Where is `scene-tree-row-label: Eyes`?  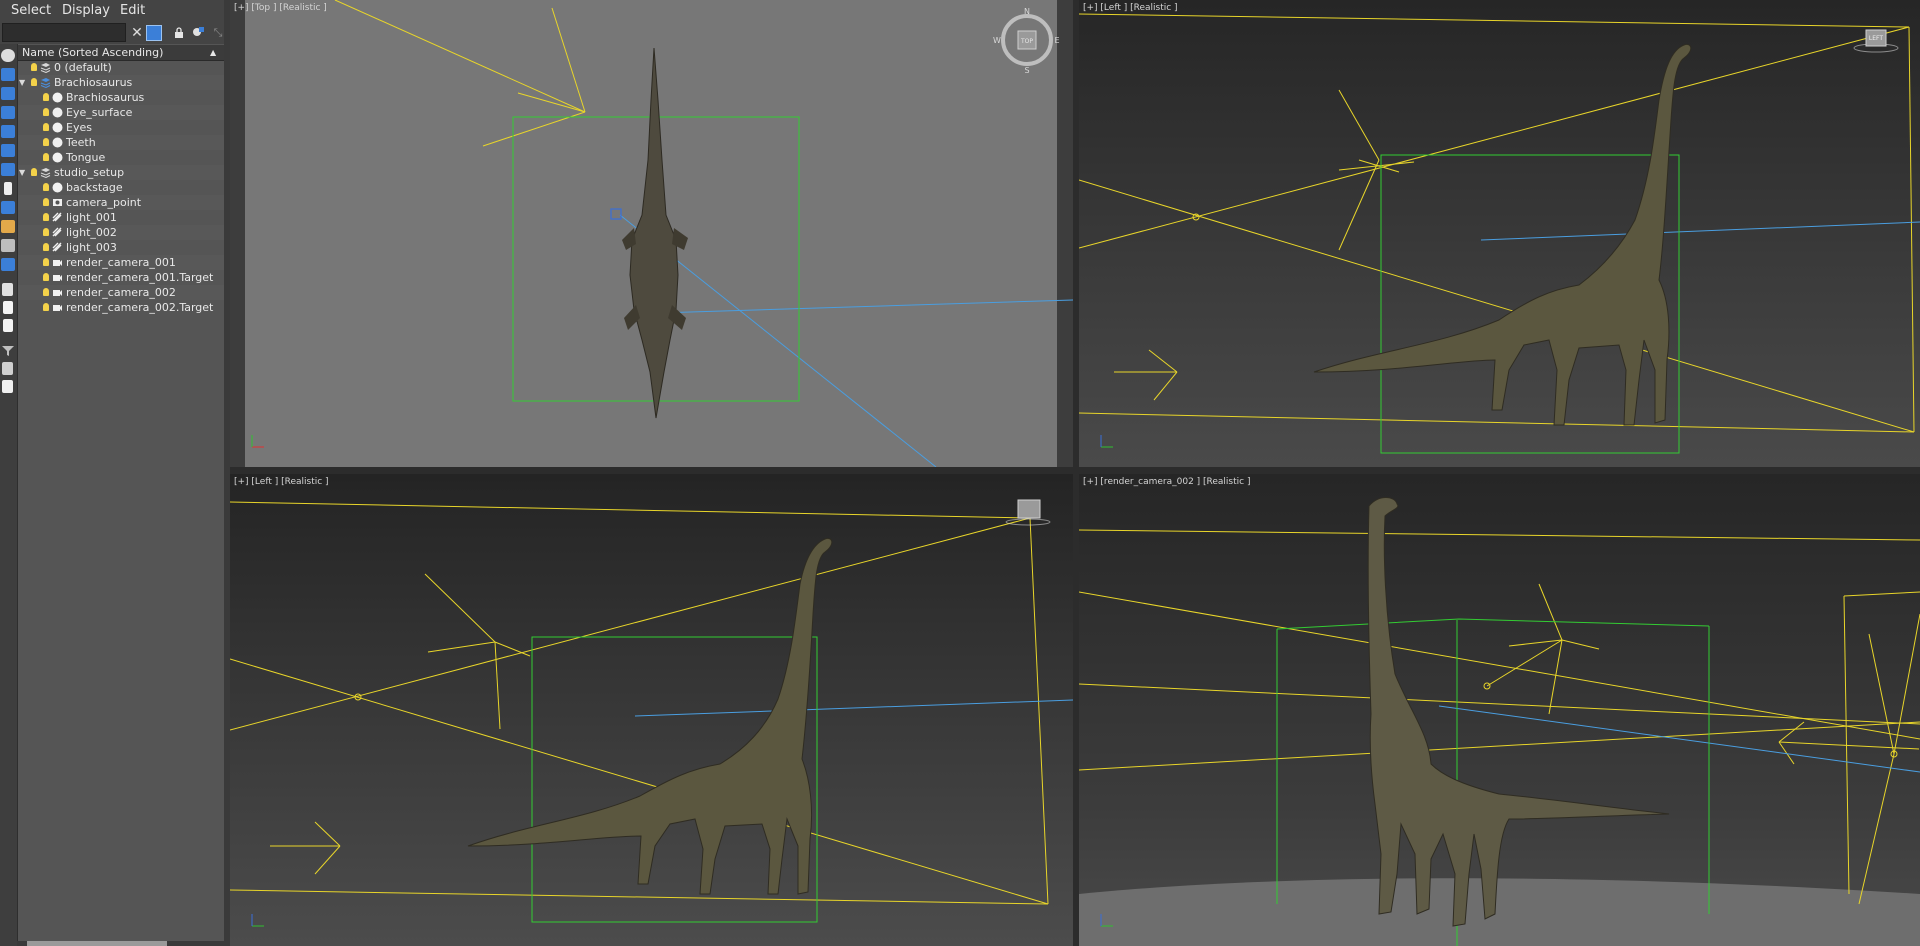
scene-tree-row-label: Eyes is located at coordinates (79, 127).